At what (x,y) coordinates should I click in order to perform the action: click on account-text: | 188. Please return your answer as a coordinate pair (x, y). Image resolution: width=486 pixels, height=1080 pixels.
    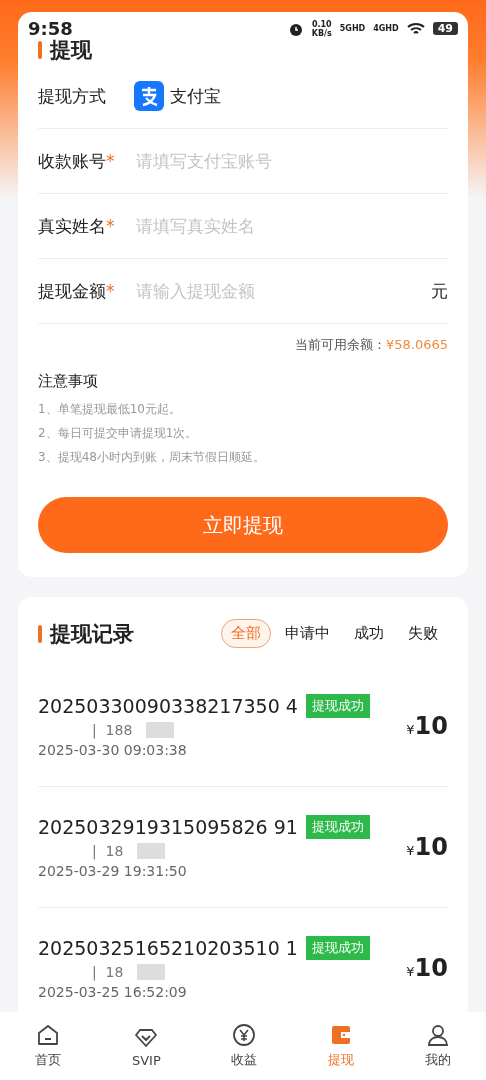
    Looking at the image, I should click on (112, 730).